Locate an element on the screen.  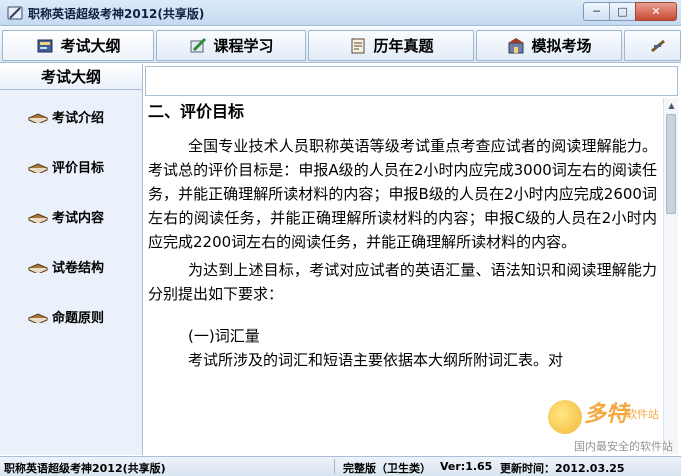
paragraph-3: 考试所涉及的词汇和短语主要依据本大纲所附词汇表。对 is located at coordinates (376, 360).